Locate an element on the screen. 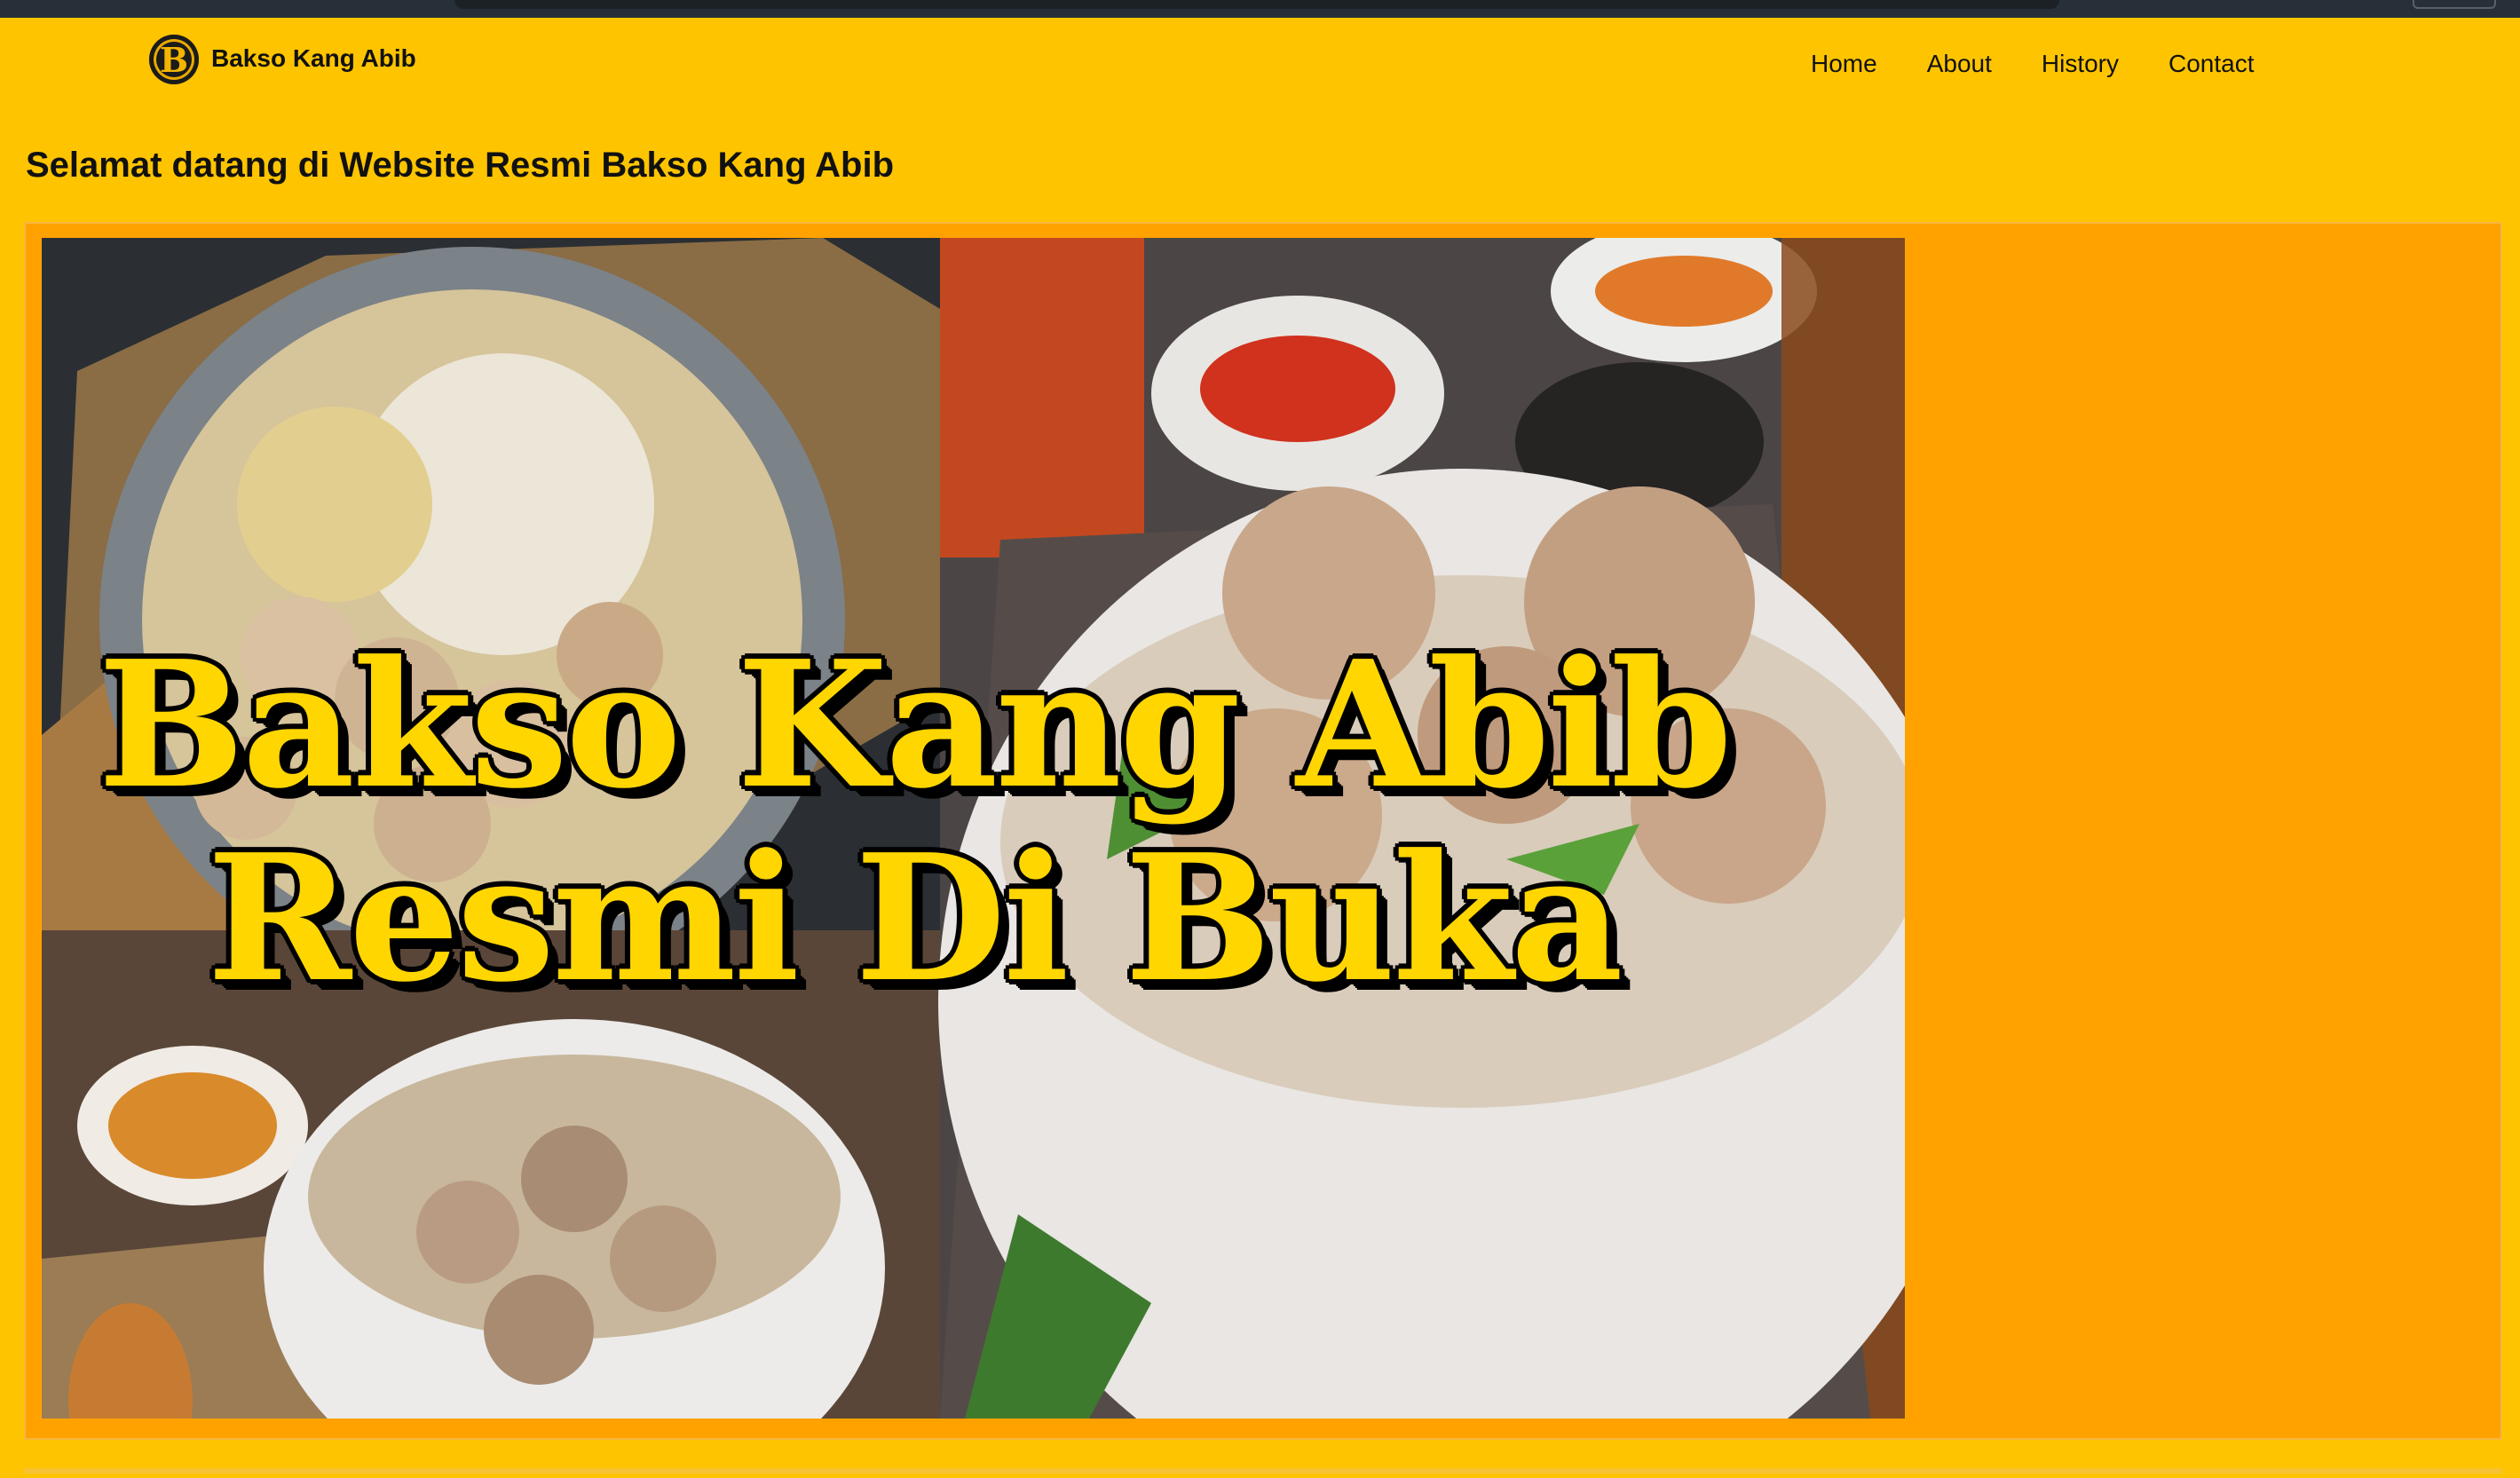  hero-title-line-1: Bakso Kang Abib is located at coordinates (915, 725).